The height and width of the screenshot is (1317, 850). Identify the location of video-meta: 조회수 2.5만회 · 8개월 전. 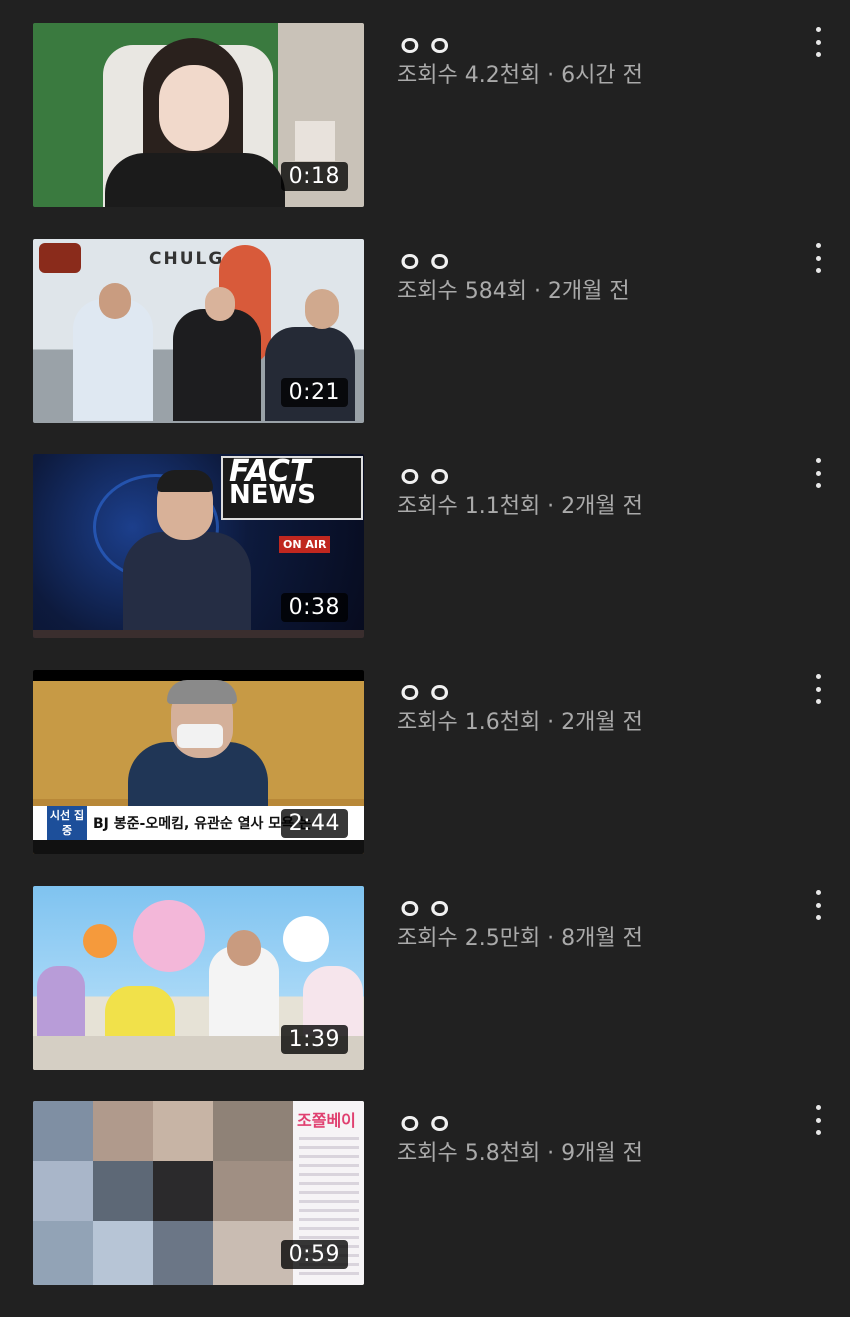
(520, 938).